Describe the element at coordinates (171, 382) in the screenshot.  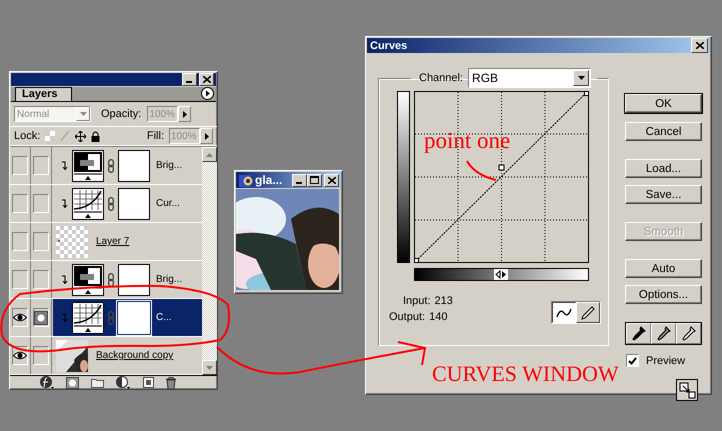
I see `trash-icon` at that location.